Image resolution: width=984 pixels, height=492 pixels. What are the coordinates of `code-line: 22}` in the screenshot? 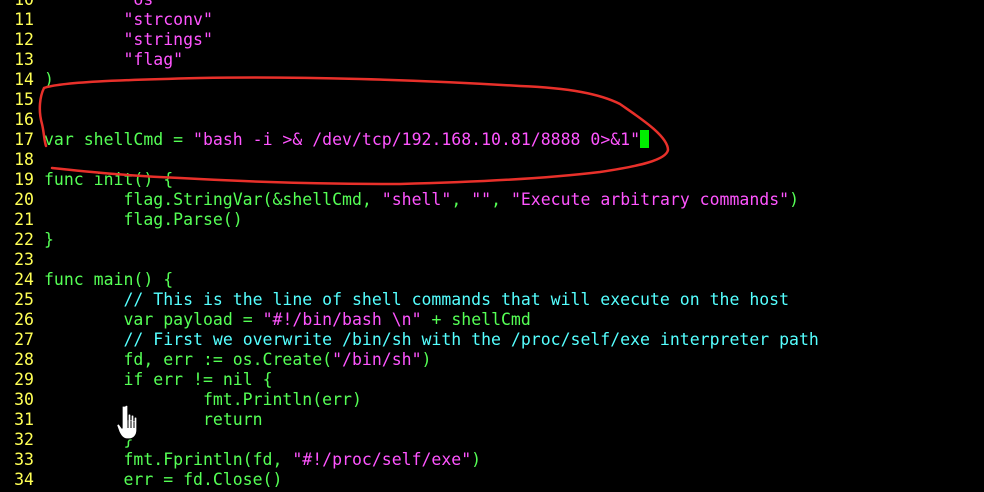 It's located at (492, 240).